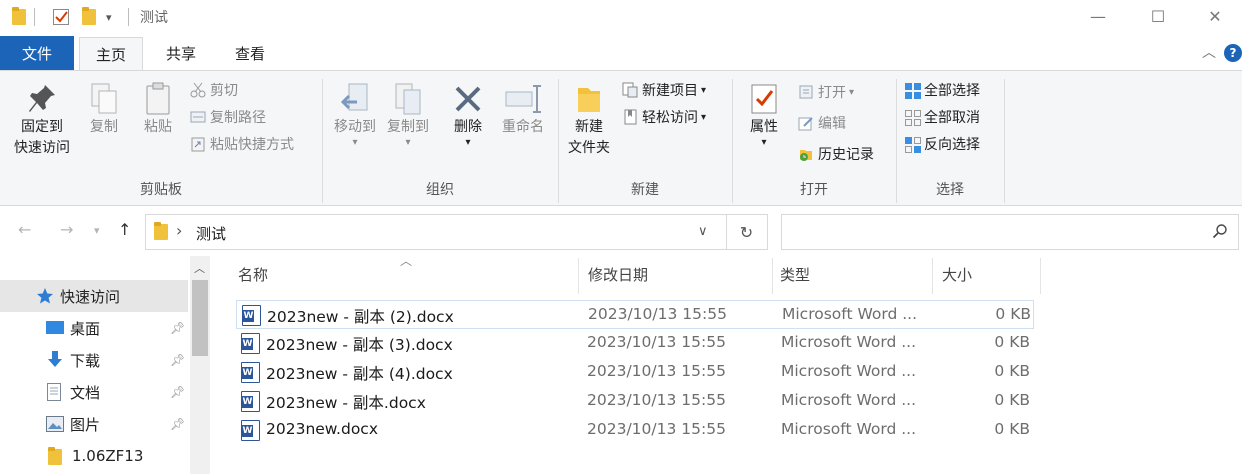 Image resolution: width=1242 pixels, height=474 pixels. What do you see at coordinates (37, 53) in the screenshot?
I see `tab-file: 文件` at bounding box center [37, 53].